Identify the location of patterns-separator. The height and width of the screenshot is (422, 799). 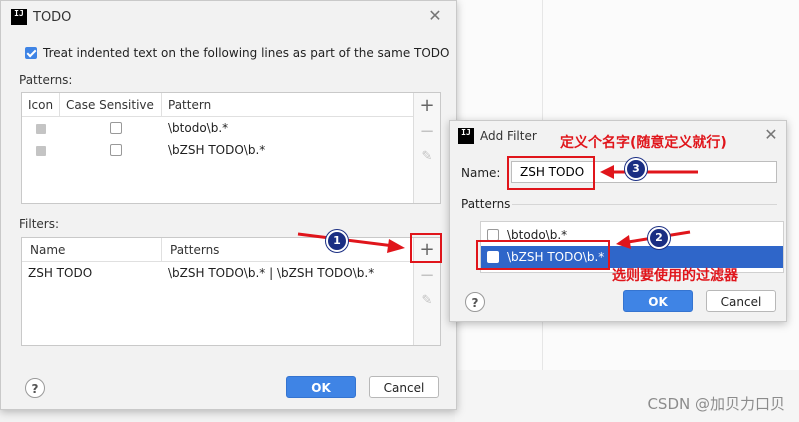
(644, 204).